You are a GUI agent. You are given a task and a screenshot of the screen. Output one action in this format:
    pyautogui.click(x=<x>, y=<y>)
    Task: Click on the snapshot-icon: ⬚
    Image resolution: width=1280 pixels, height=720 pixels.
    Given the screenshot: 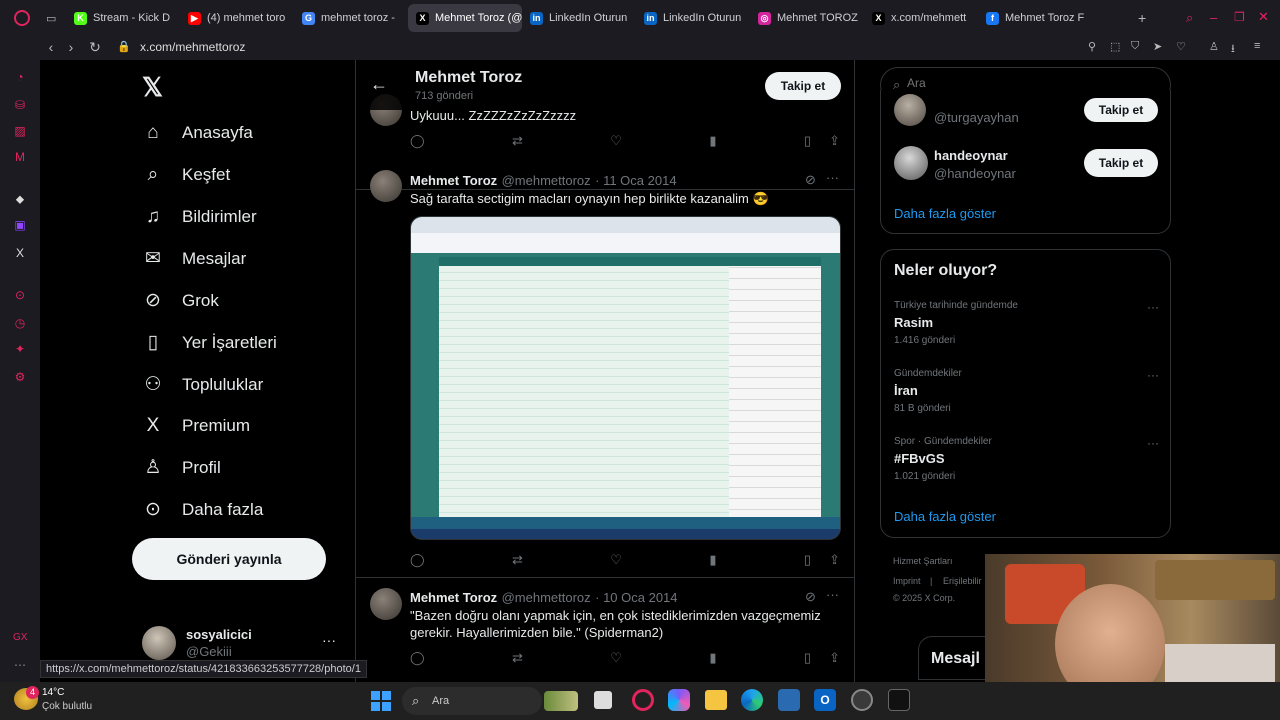 What is the action you would take?
    pyautogui.click(x=1115, y=46)
    